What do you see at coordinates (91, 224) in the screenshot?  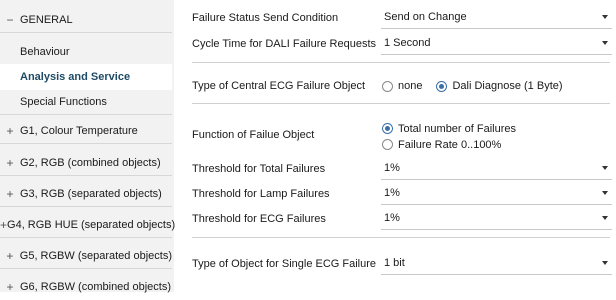 I see `sidebar-item-label: G4, RGB HUE (separated objects)` at bounding box center [91, 224].